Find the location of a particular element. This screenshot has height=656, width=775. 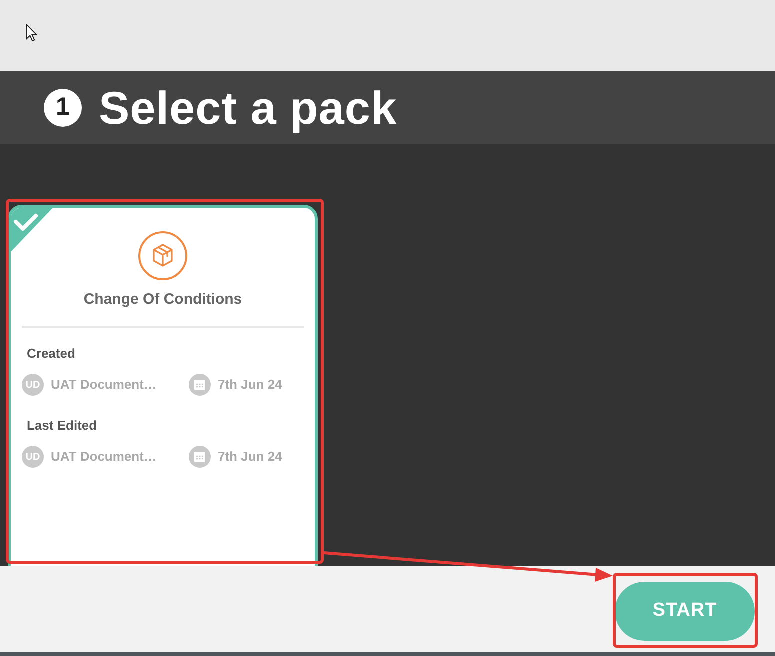

check-icon is located at coordinates (32, 230).